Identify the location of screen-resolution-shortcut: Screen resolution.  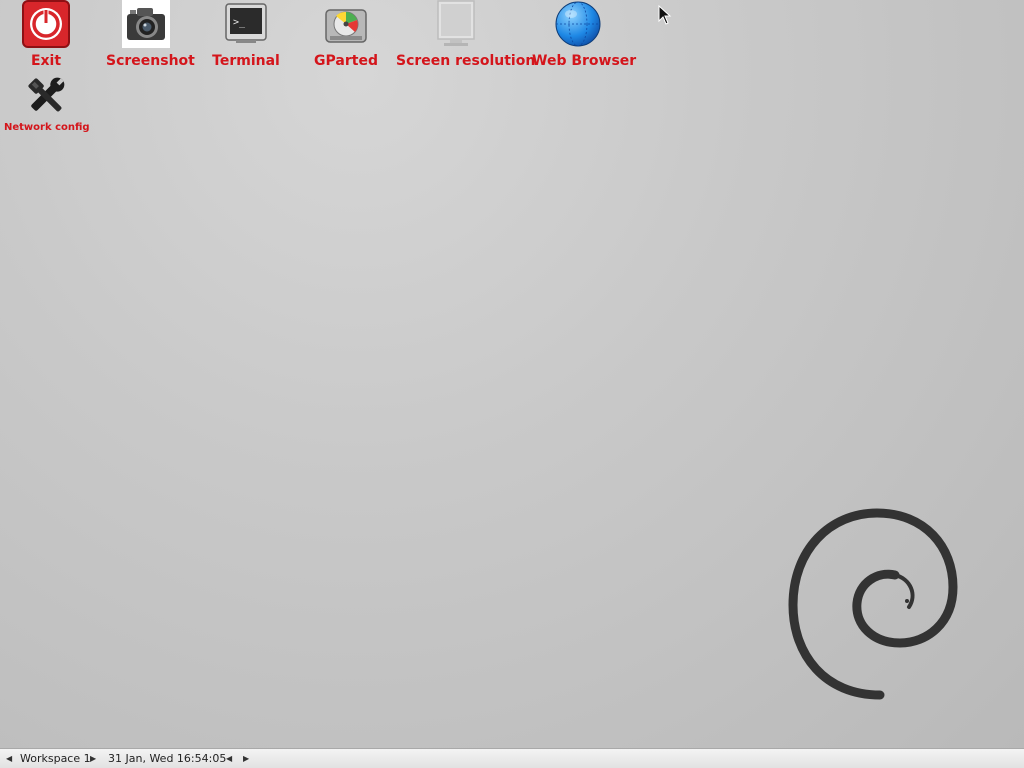
(466, 35).